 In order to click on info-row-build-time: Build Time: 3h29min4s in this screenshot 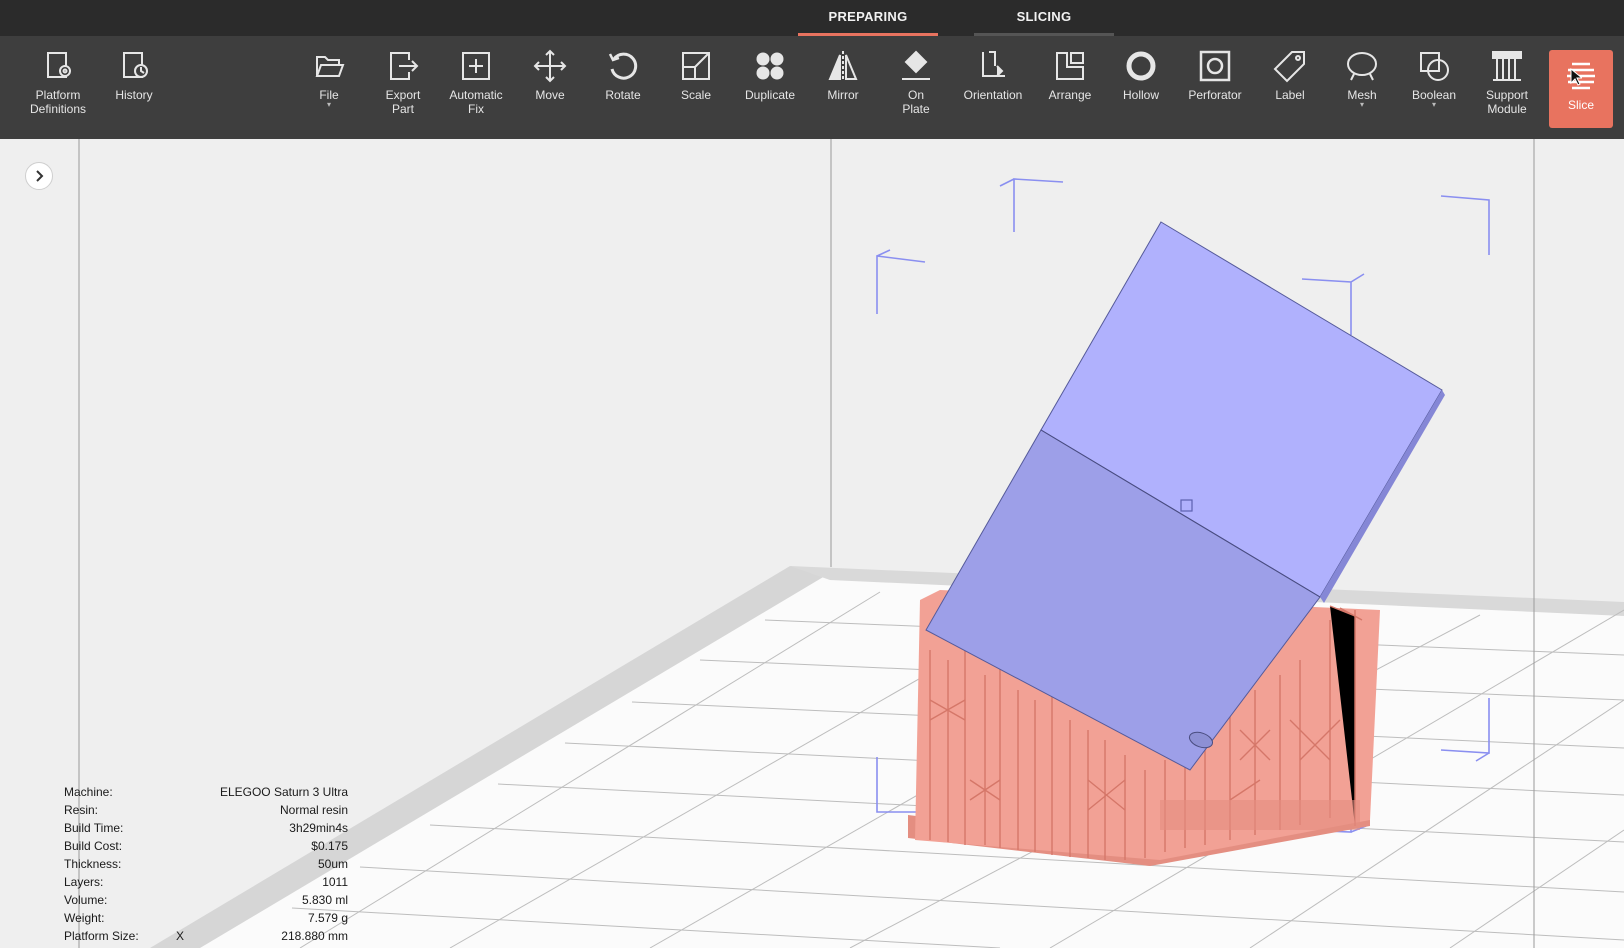, I will do `click(206, 828)`.